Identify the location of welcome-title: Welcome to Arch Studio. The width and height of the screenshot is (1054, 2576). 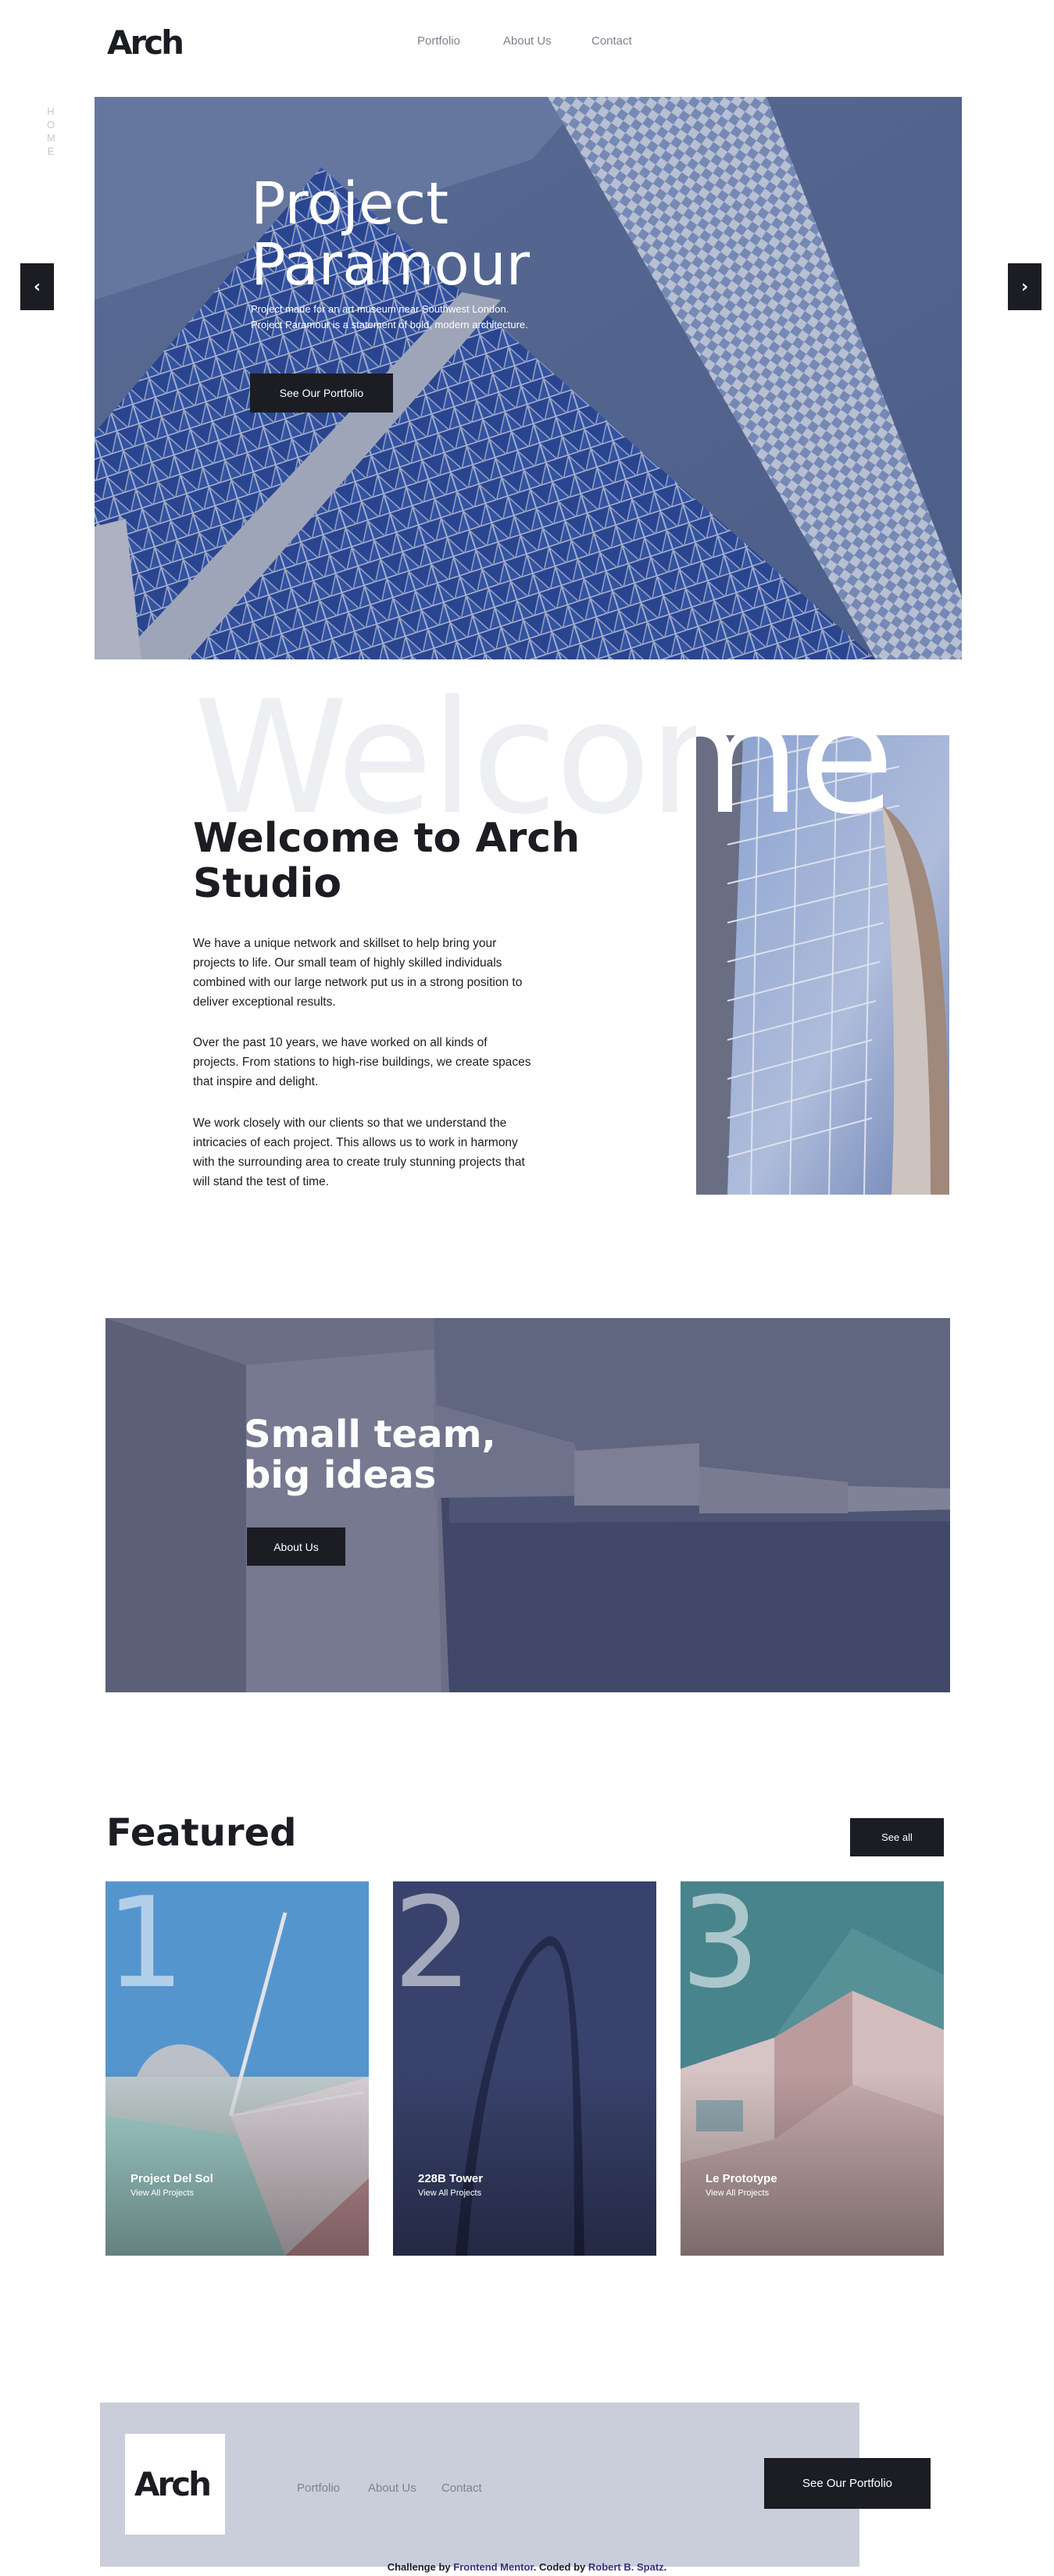
(396, 861).